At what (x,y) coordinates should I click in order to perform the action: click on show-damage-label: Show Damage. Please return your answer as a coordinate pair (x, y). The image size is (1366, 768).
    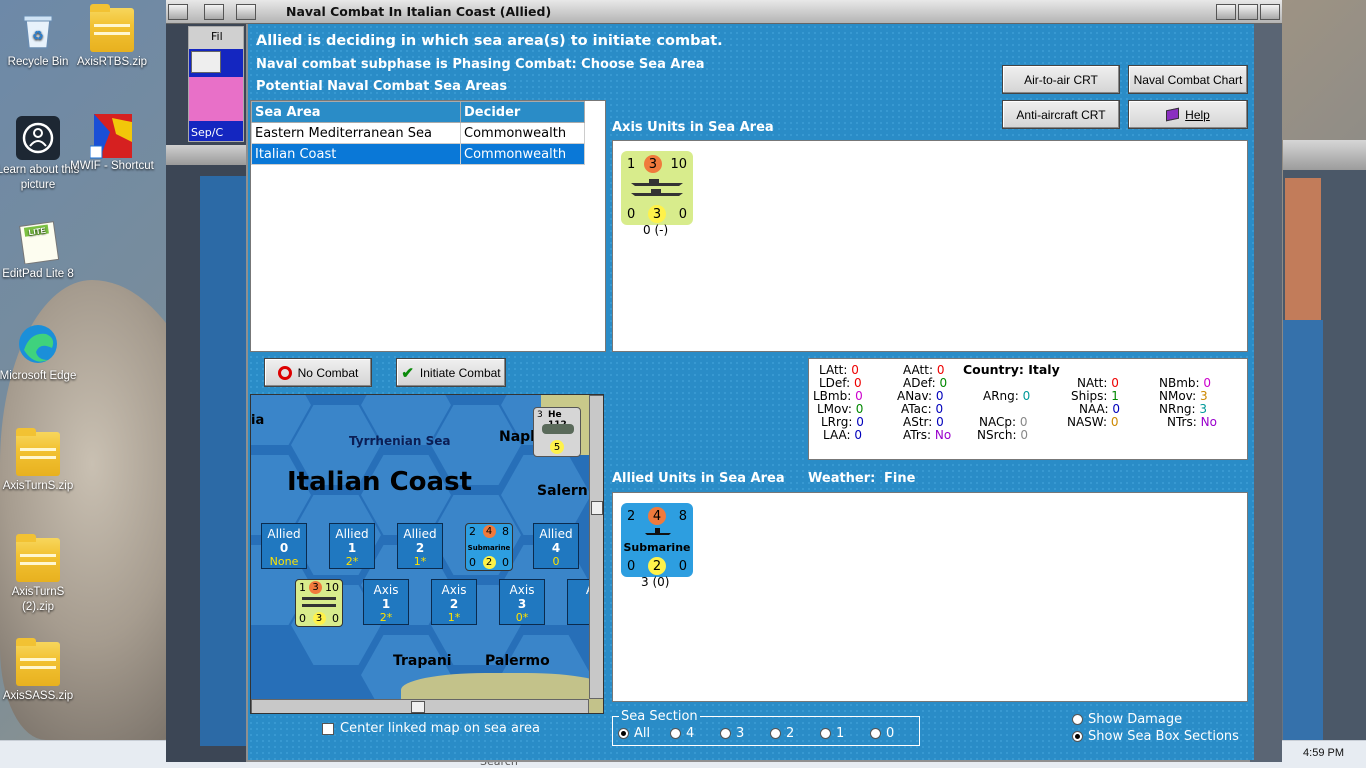
    Looking at the image, I should click on (1135, 719).